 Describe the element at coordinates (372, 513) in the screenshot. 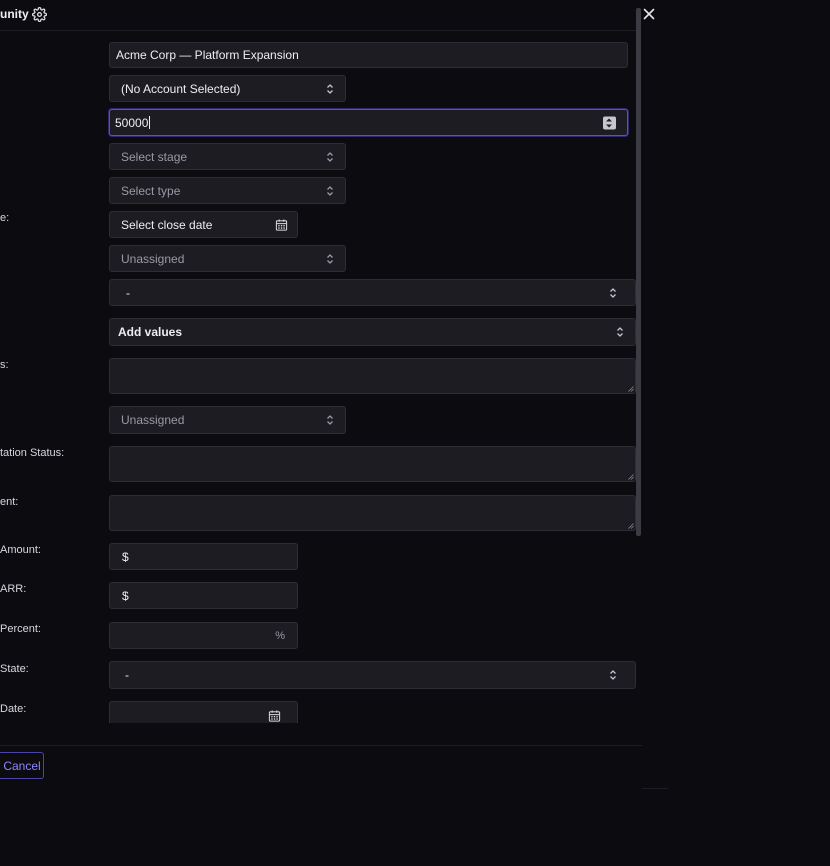

I see `ent-textarea` at that location.